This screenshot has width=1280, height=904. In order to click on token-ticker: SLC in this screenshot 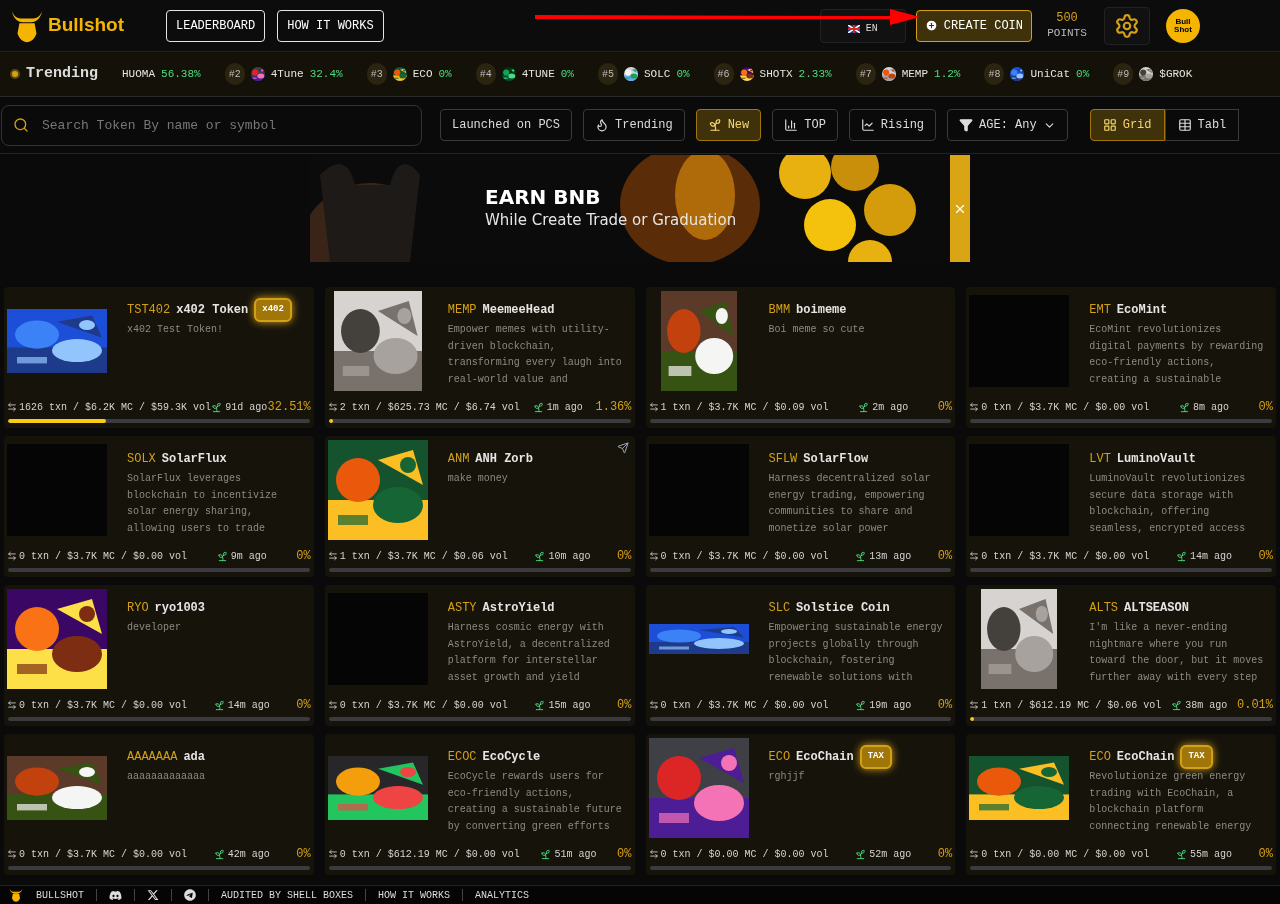, I will do `click(779, 608)`.